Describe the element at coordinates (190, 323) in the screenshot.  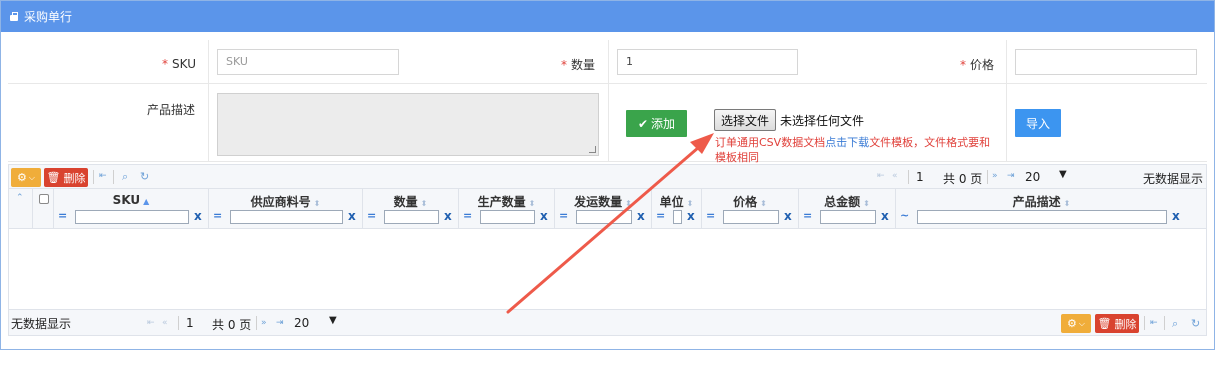
I see `bottom-current-page: 1` at that location.